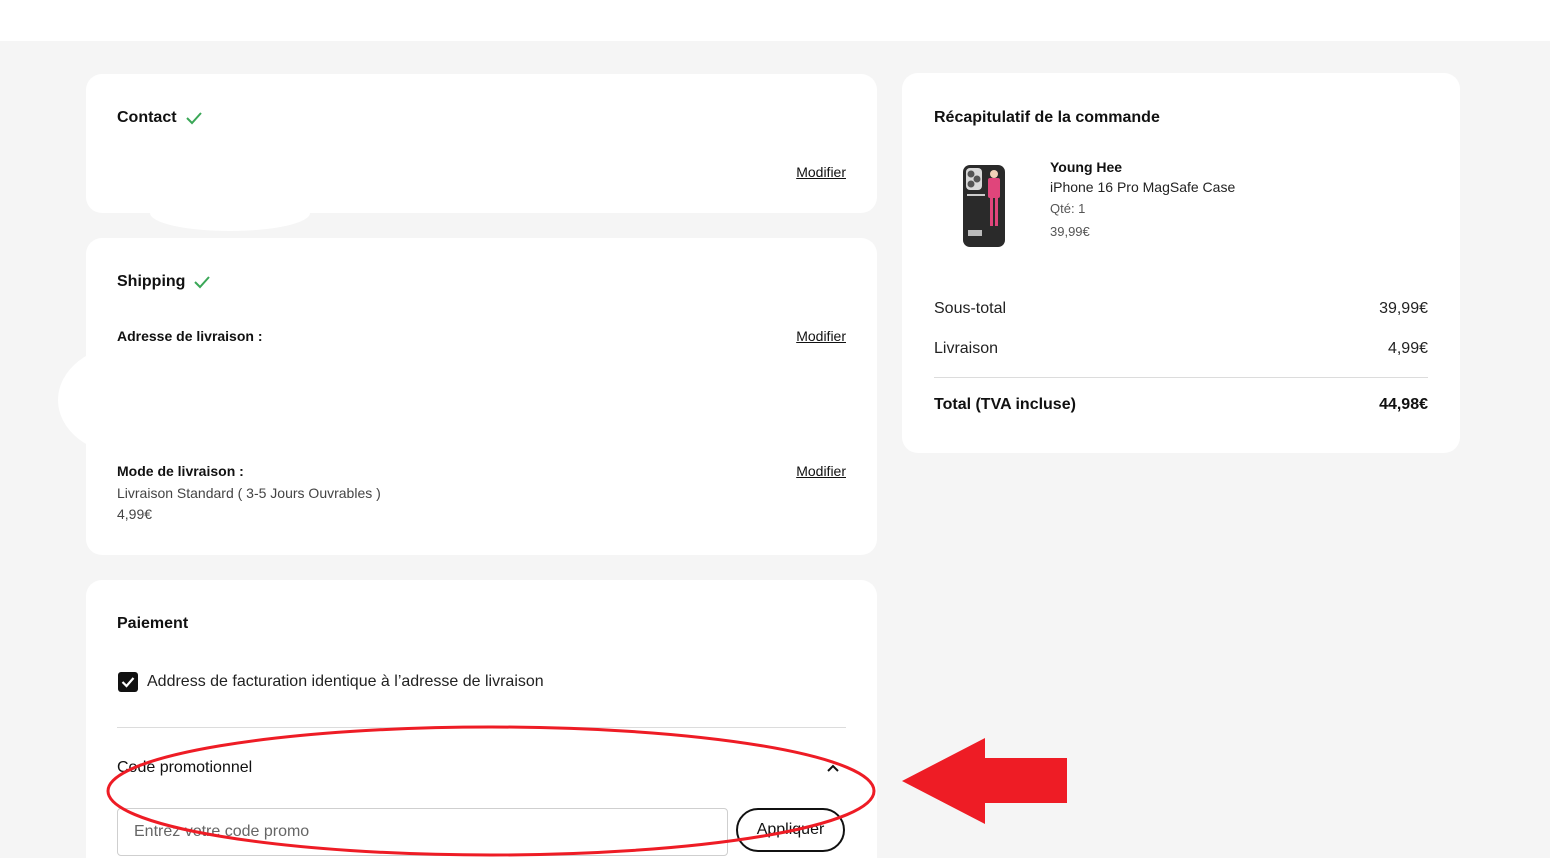  I want to click on payment-title: Paiement, so click(153, 623).